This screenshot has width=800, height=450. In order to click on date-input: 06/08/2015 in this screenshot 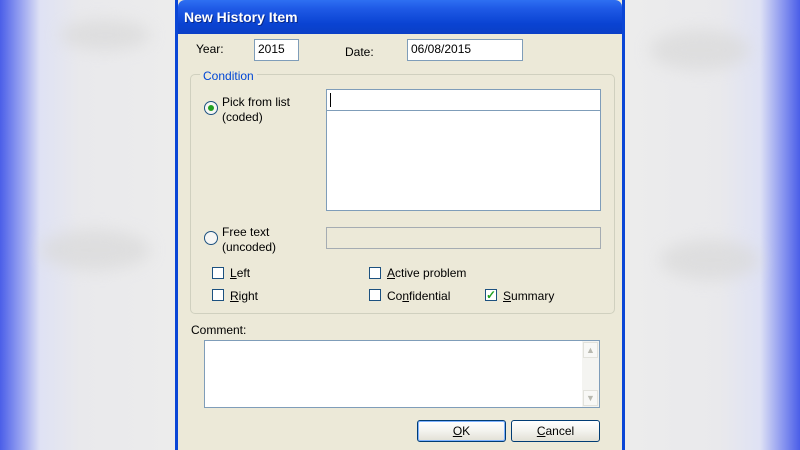, I will do `click(465, 50)`.